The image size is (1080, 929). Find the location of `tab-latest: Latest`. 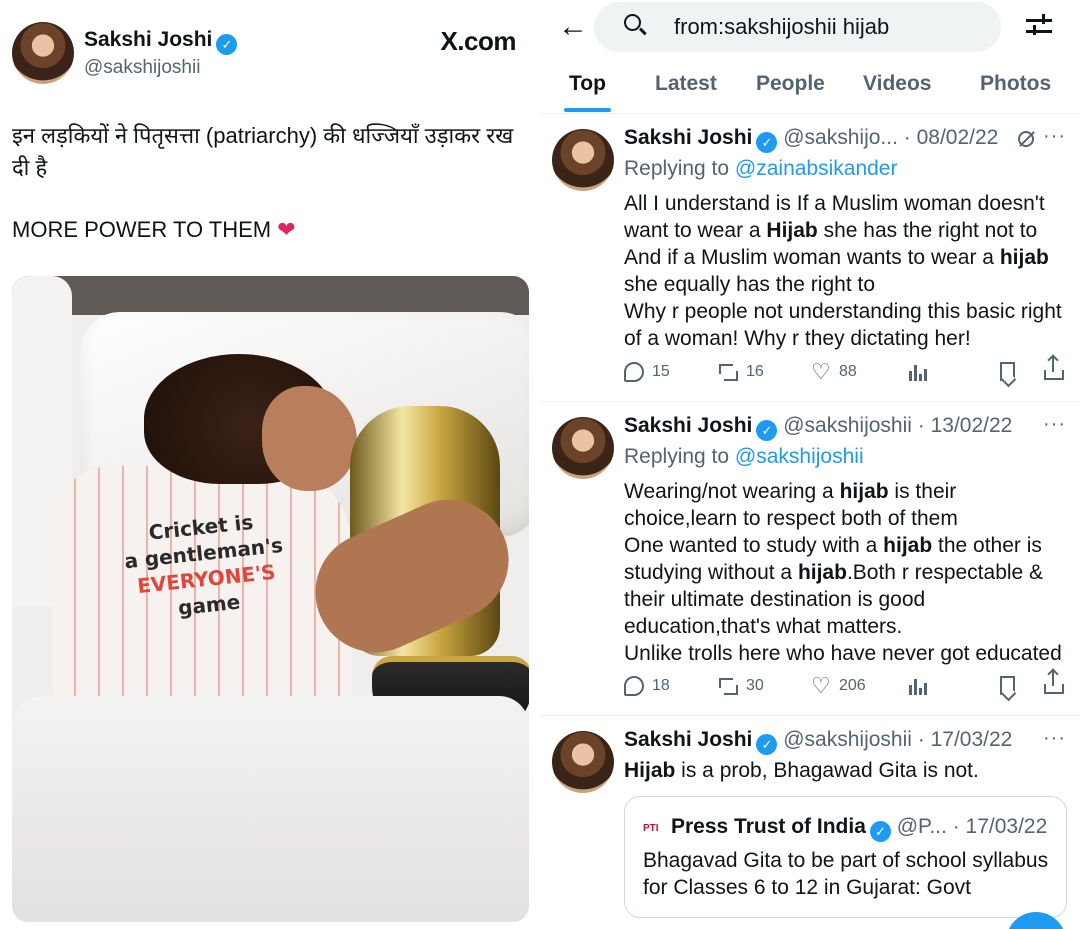

tab-latest: Latest is located at coordinates (686, 84).